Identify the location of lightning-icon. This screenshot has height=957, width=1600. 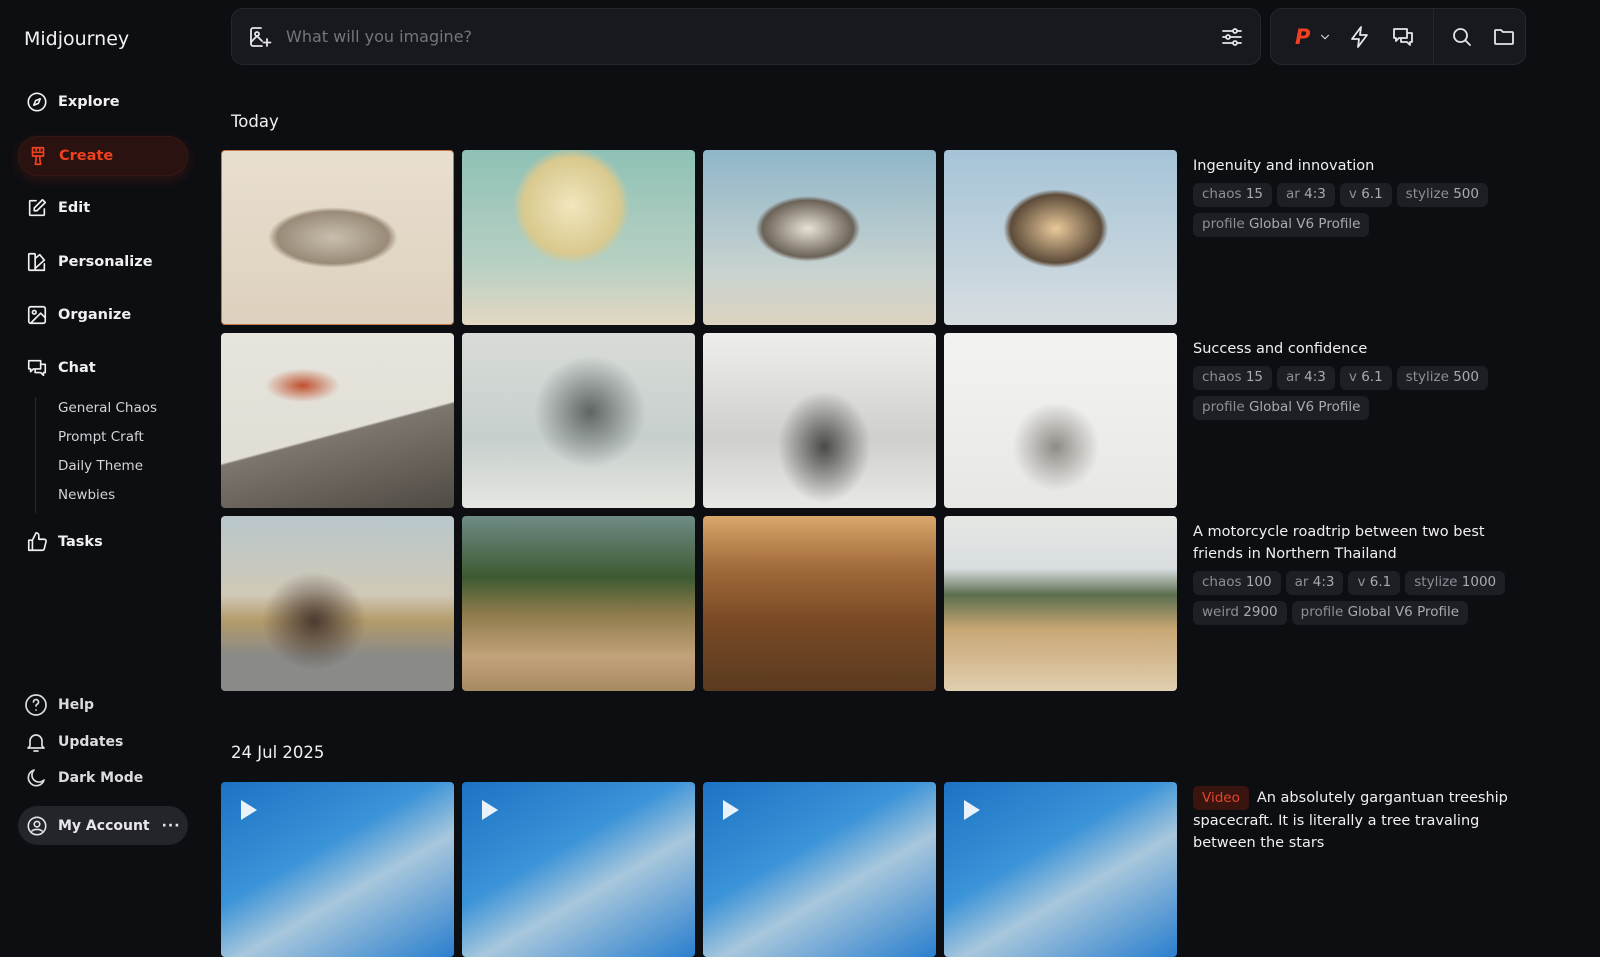
(1360, 37).